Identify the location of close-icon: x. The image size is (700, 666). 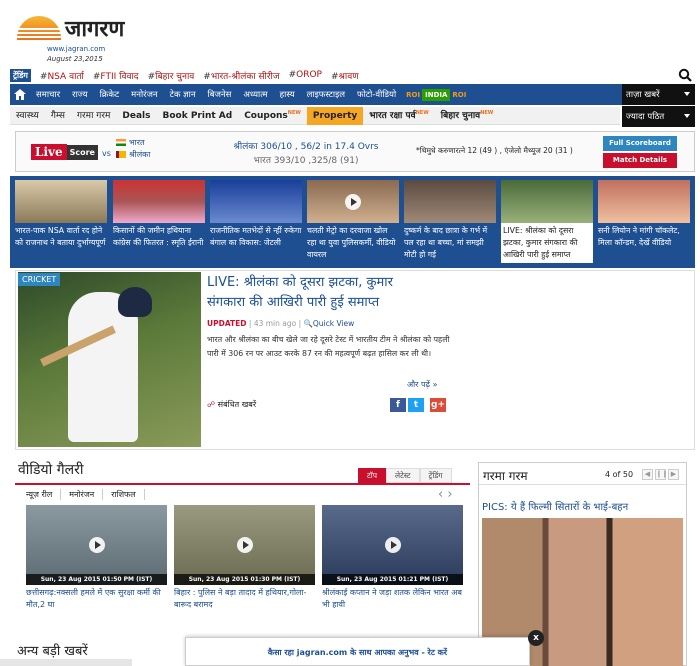
(536, 638).